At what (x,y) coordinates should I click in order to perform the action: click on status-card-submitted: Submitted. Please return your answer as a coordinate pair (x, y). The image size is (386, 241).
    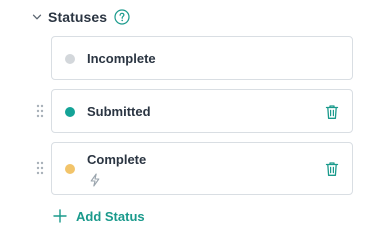
    Looking at the image, I should click on (202, 111).